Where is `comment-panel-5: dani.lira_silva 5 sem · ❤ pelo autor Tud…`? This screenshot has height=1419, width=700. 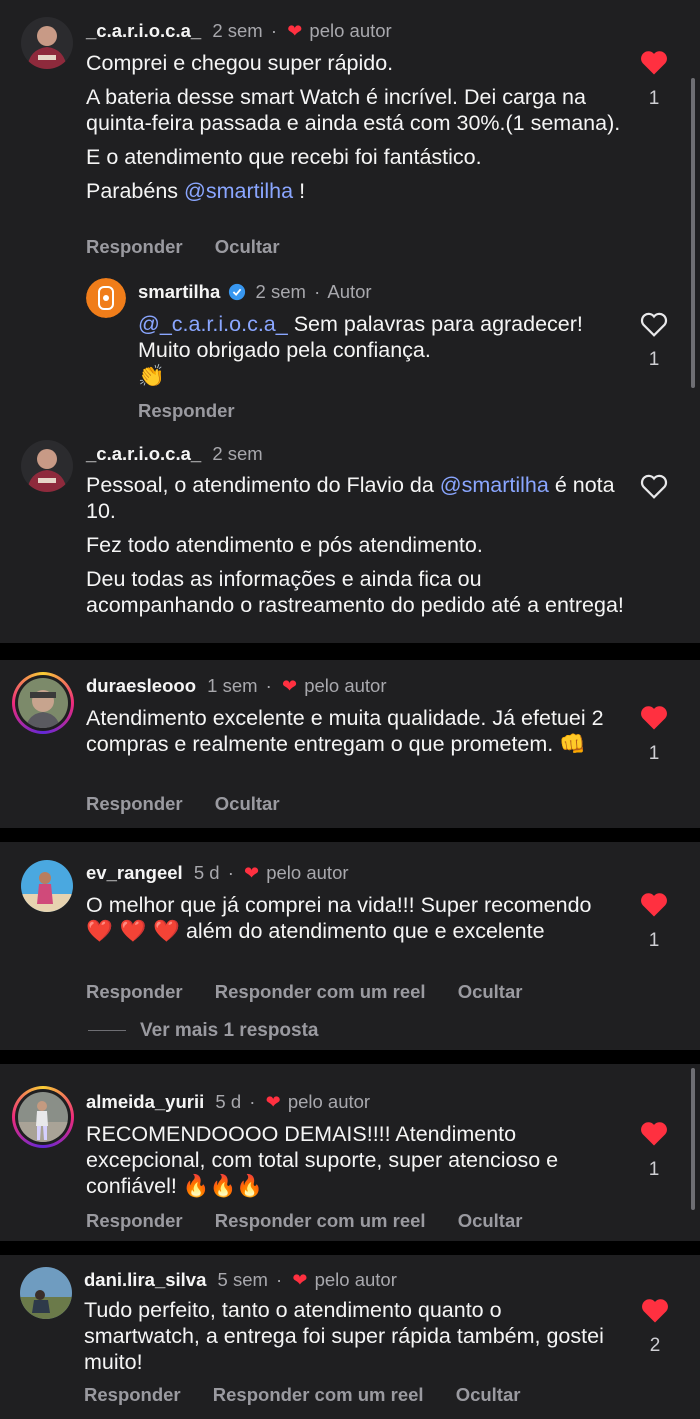
comment-panel-5: dani.lira_silva 5 sem · ❤ pelo autor Tud… is located at coordinates (350, 1337).